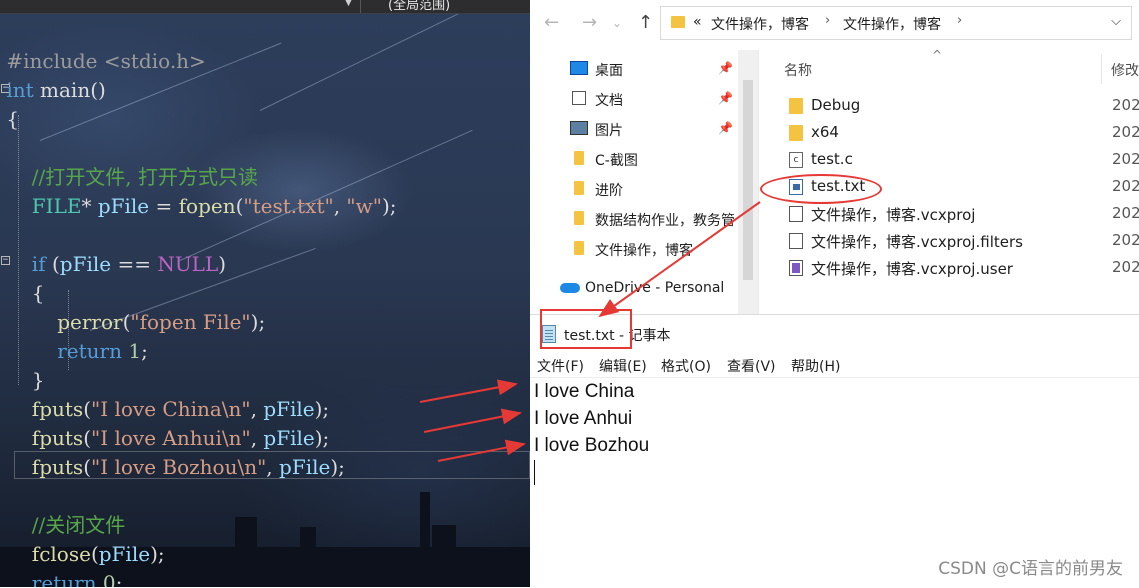 Image resolution: width=1139 pixels, height=588 pixels. What do you see at coordinates (825, 132) in the screenshot?
I see `file-name: x64` at bounding box center [825, 132].